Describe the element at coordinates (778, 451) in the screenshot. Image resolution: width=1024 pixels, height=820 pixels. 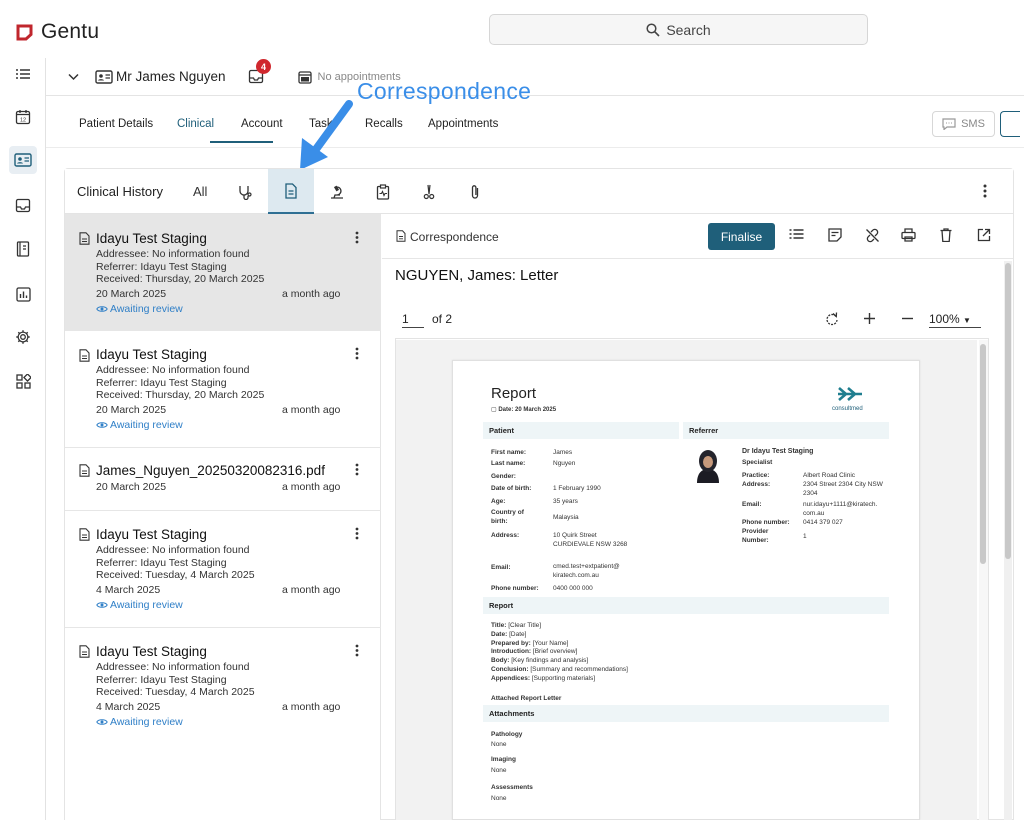
I see `referrer-name: Dr Idayu Test Staging` at that location.